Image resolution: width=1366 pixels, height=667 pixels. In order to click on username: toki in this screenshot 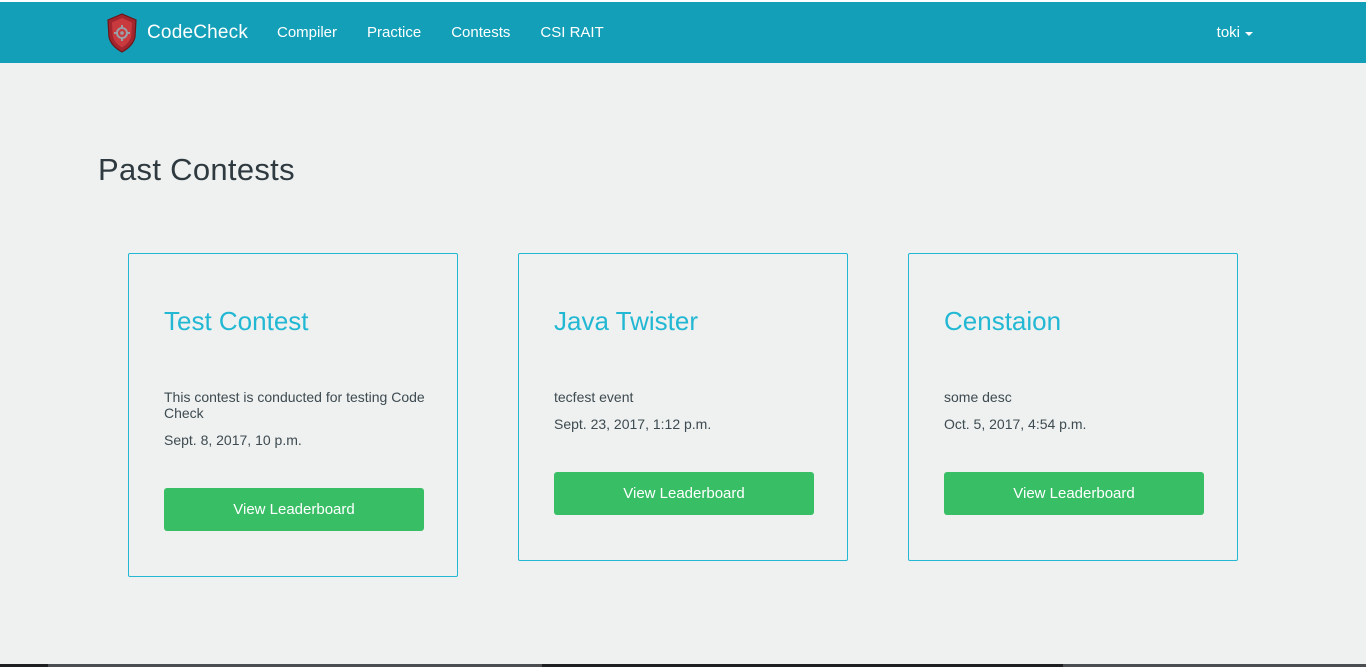, I will do `click(1228, 32)`.